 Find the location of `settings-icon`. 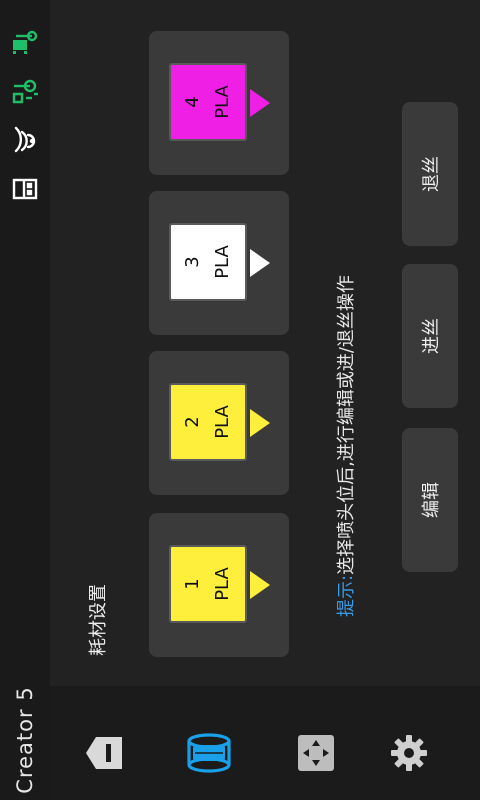

settings-icon is located at coordinates (409, 753).